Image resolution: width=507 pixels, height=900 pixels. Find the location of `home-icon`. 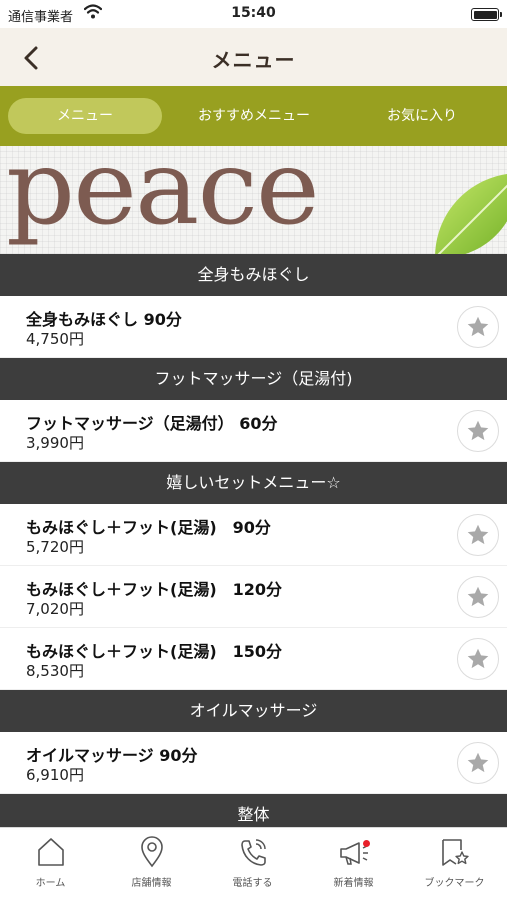

home-icon is located at coordinates (50, 852).